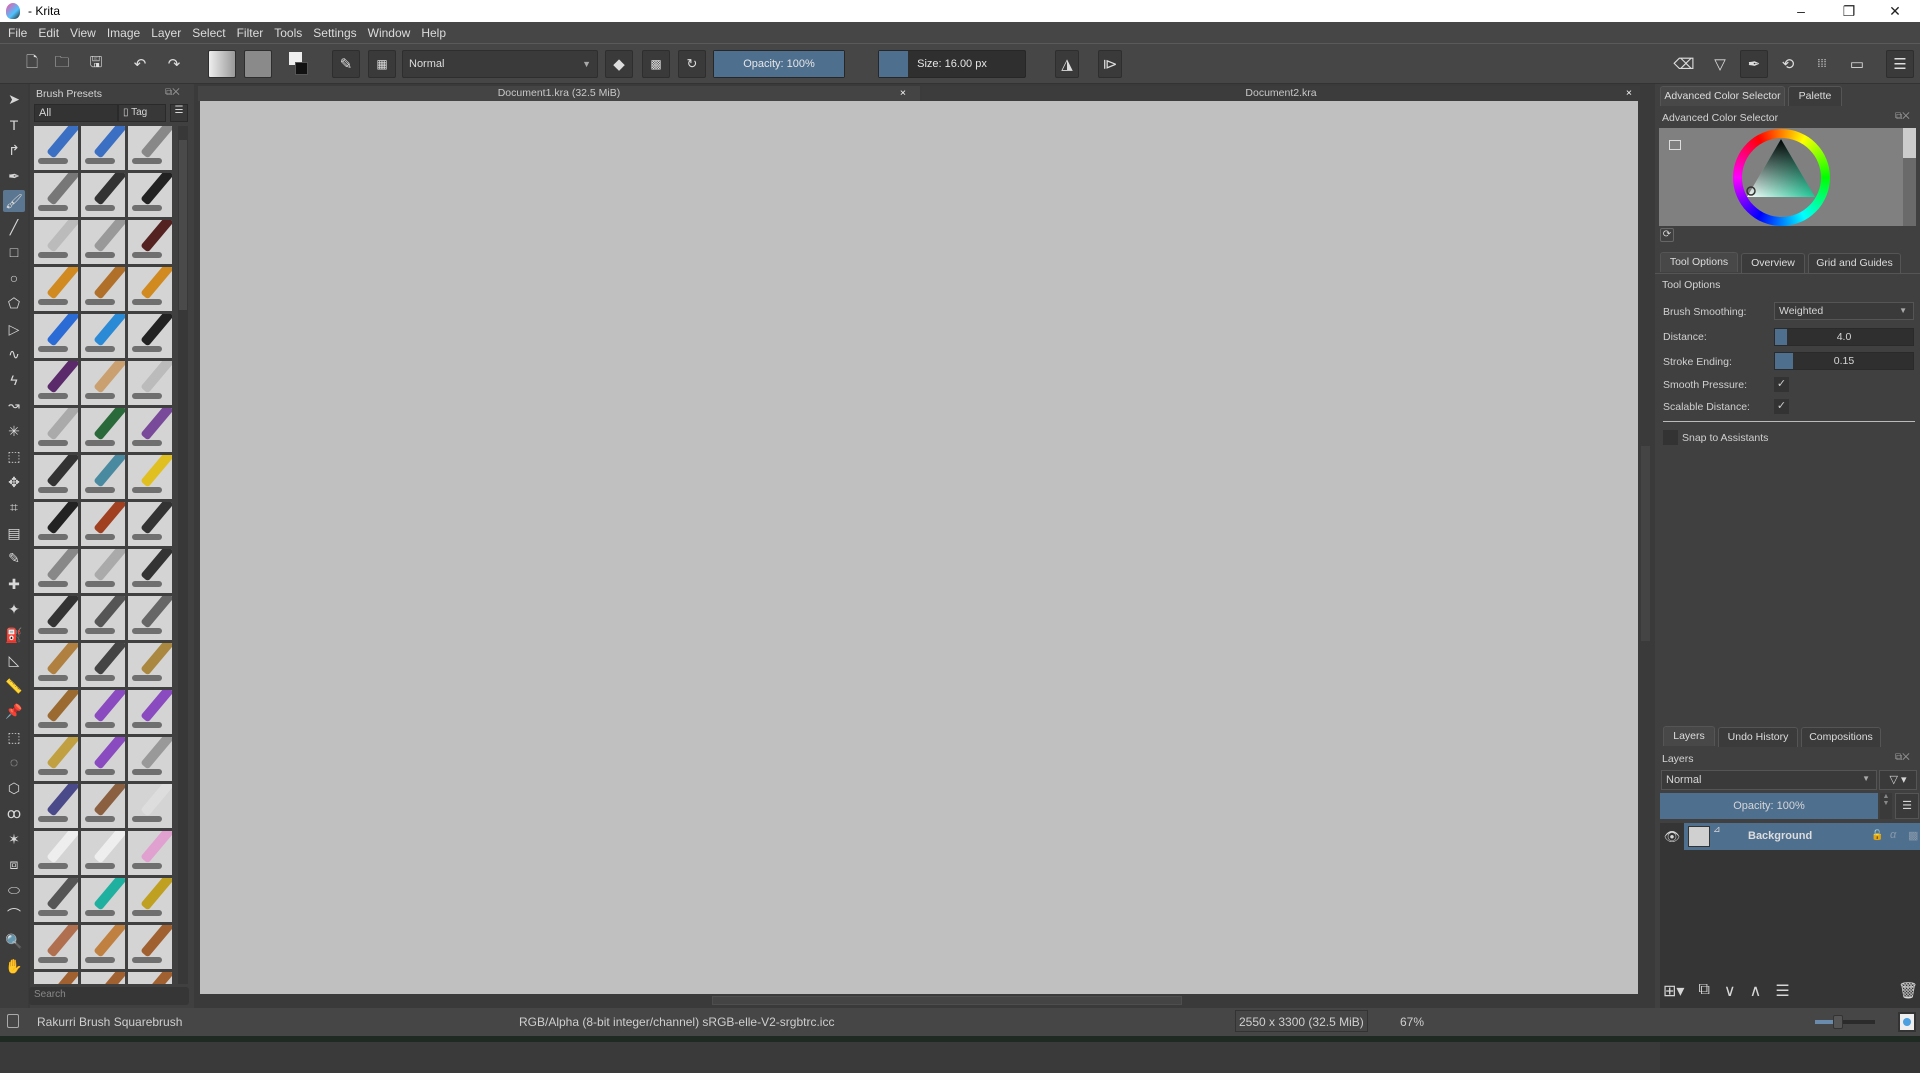 Image resolution: width=1920 pixels, height=1073 pixels. I want to click on color-selector-scrollbar, so click(1909, 177).